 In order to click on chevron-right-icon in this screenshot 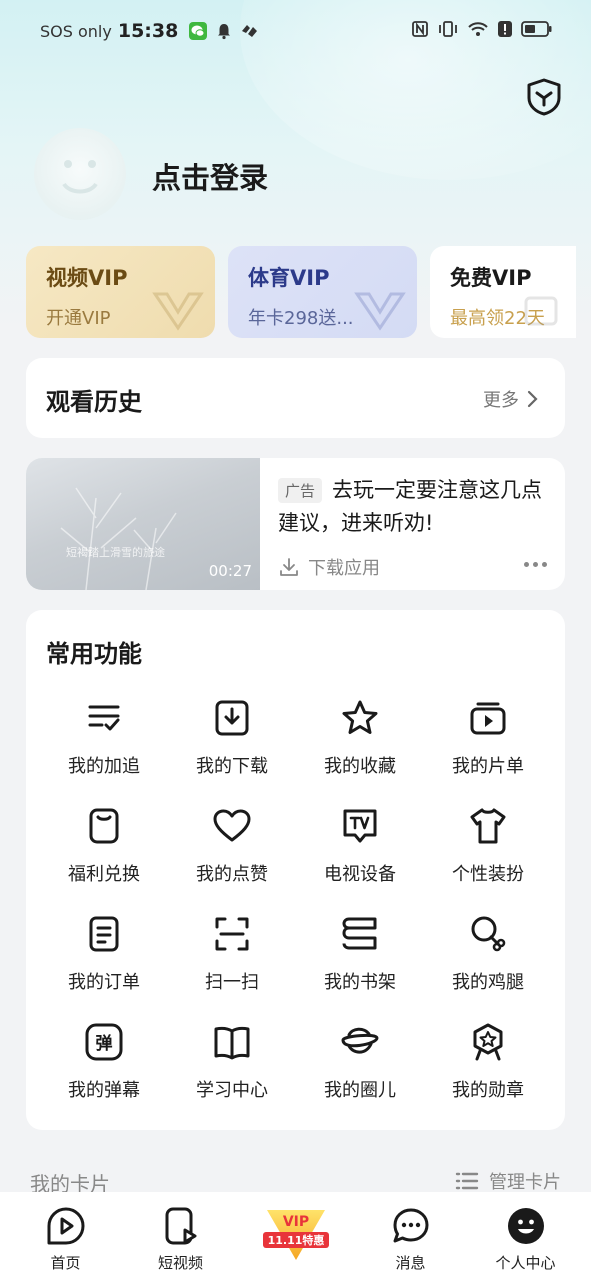, I will do `click(532, 399)`.